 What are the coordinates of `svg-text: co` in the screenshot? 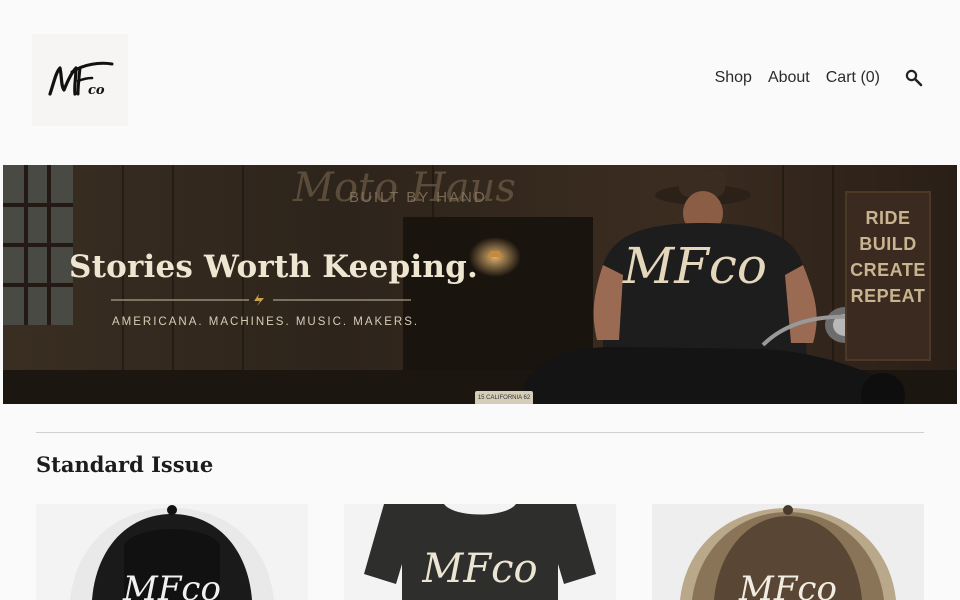 It's located at (96, 90).